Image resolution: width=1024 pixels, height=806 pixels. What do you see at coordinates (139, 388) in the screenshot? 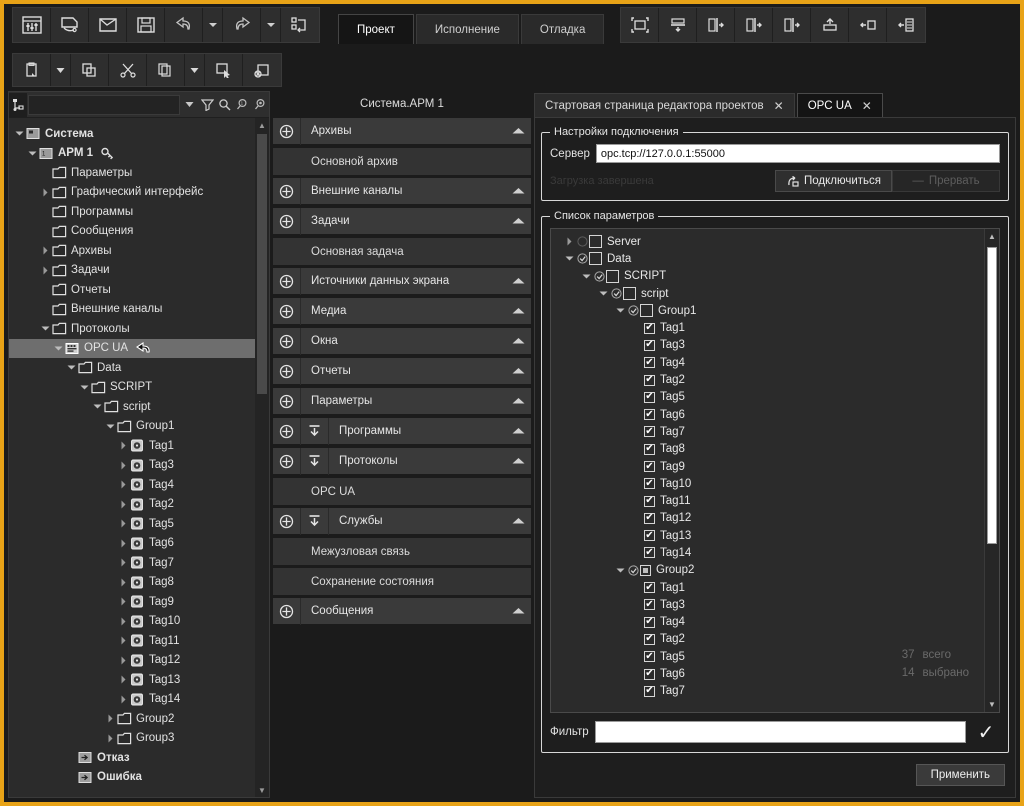
I see `tree-item-script: SCRIPT` at bounding box center [139, 388].